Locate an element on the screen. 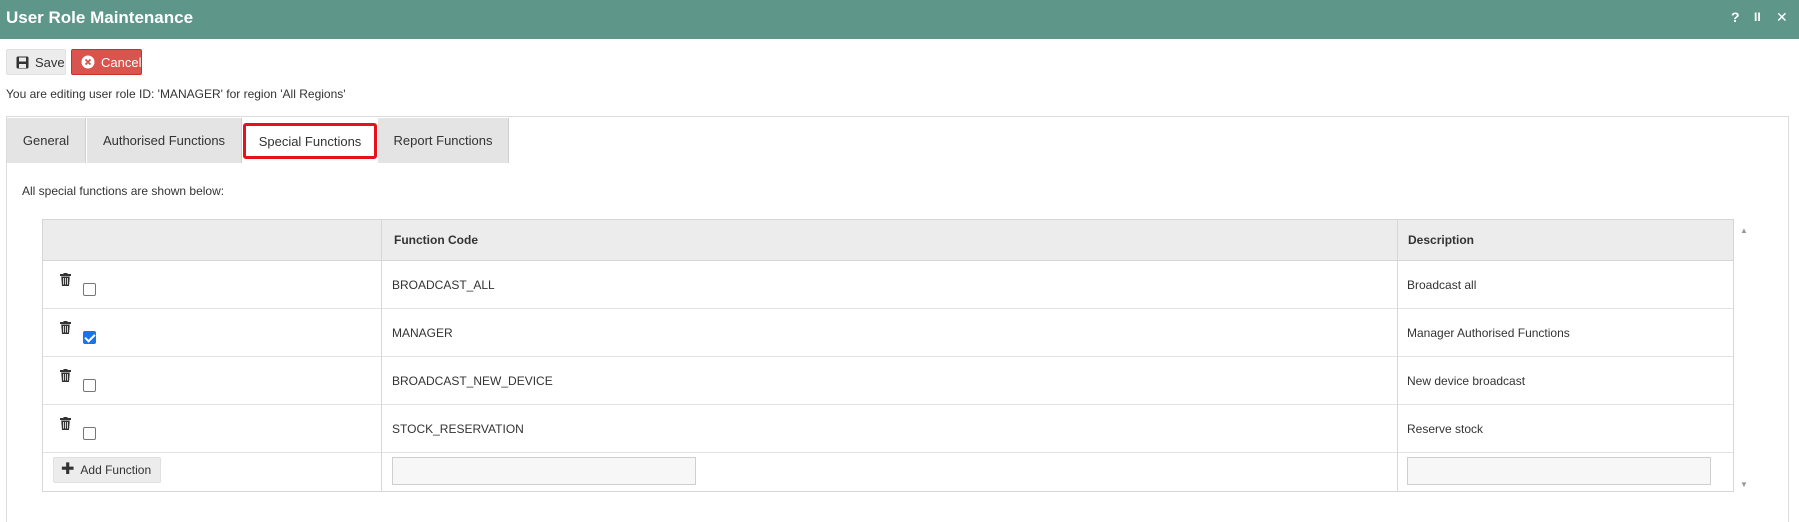  tab-report-functions-label: Report Functions is located at coordinates (443, 140).